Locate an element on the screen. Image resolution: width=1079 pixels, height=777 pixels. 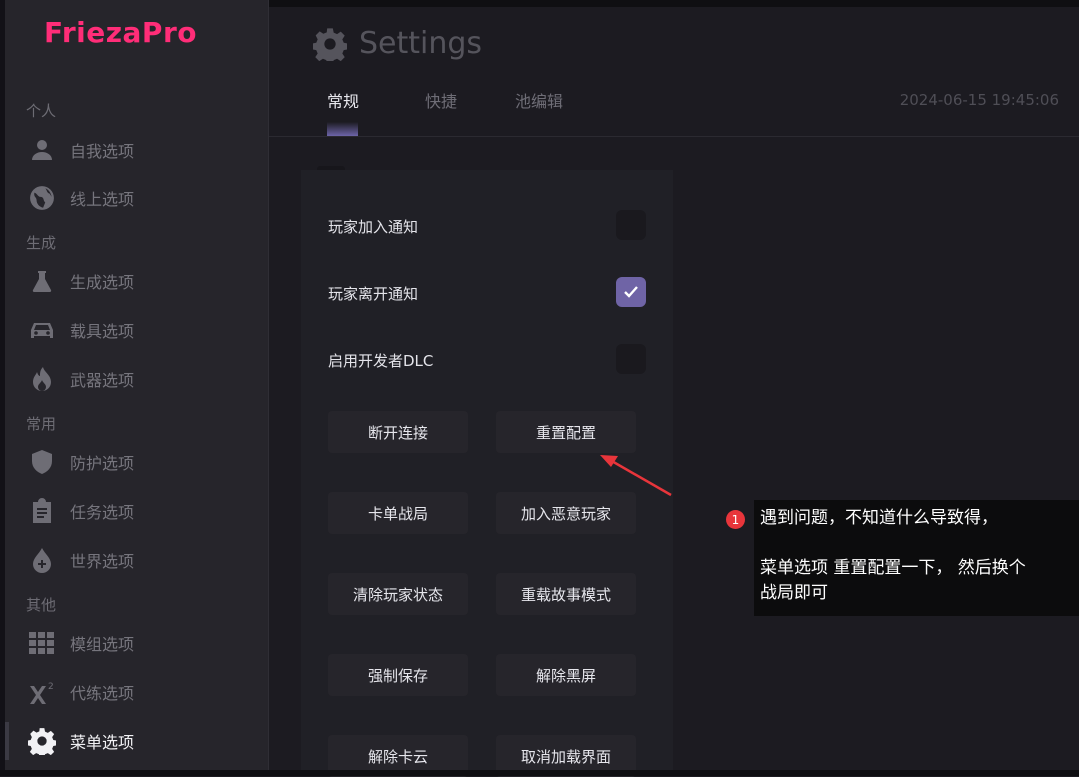
sidebar-item-boost: 2 代练选项 is located at coordinates (142, 692).